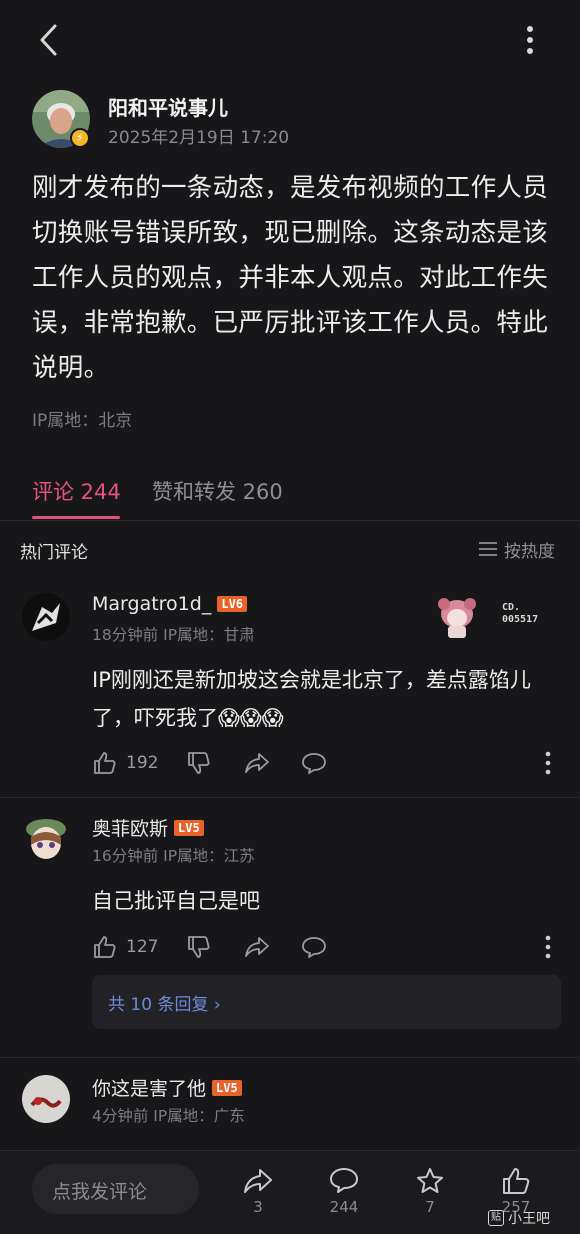 The height and width of the screenshot is (1234, 580). I want to click on comment-input: 点我发评论, so click(115, 1189).